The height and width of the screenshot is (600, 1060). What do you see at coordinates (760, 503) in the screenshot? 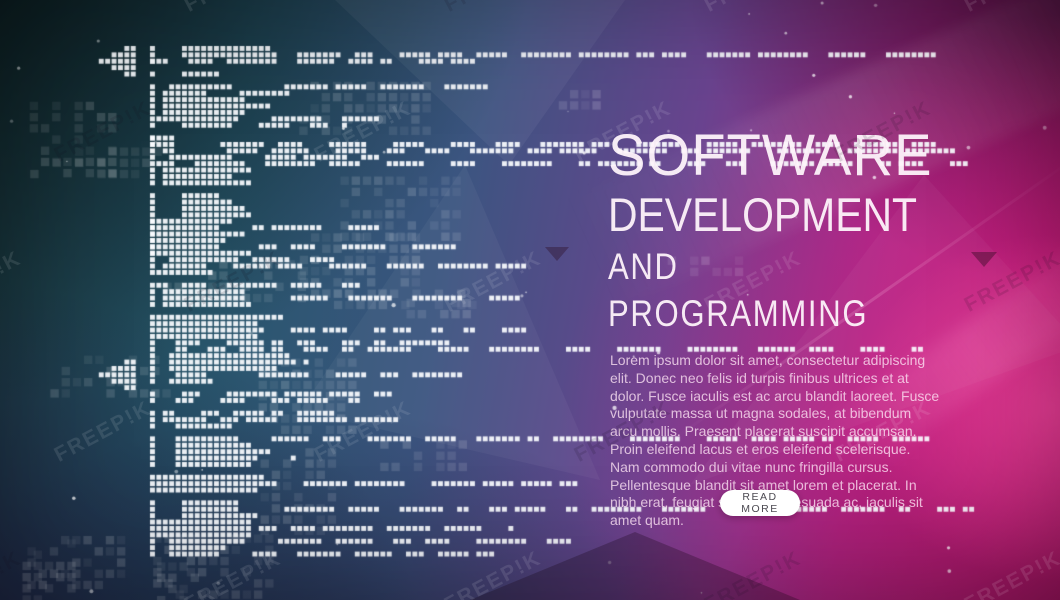
I see `read-more-button: READ MORE` at bounding box center [760, 503].